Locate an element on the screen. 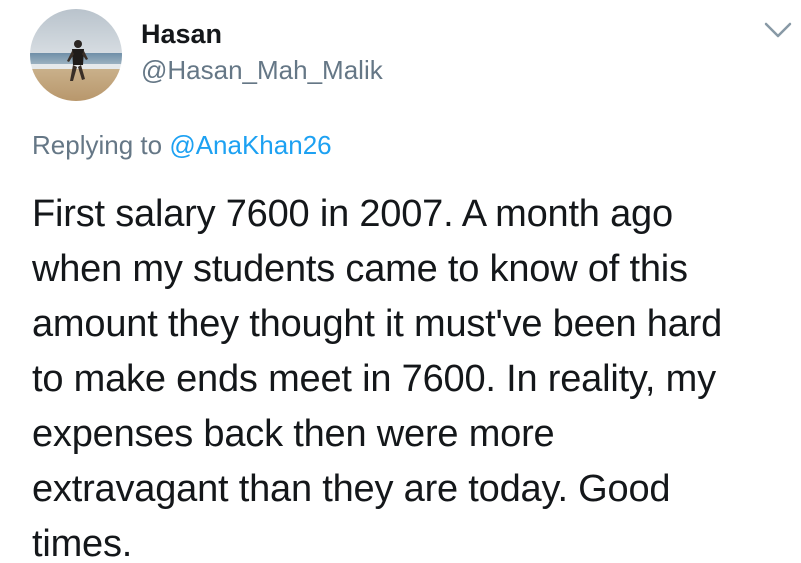 Image resolution: width=801 pixels, height=563 pixels. chevron-down-icon is located at coordinates (778, 30).